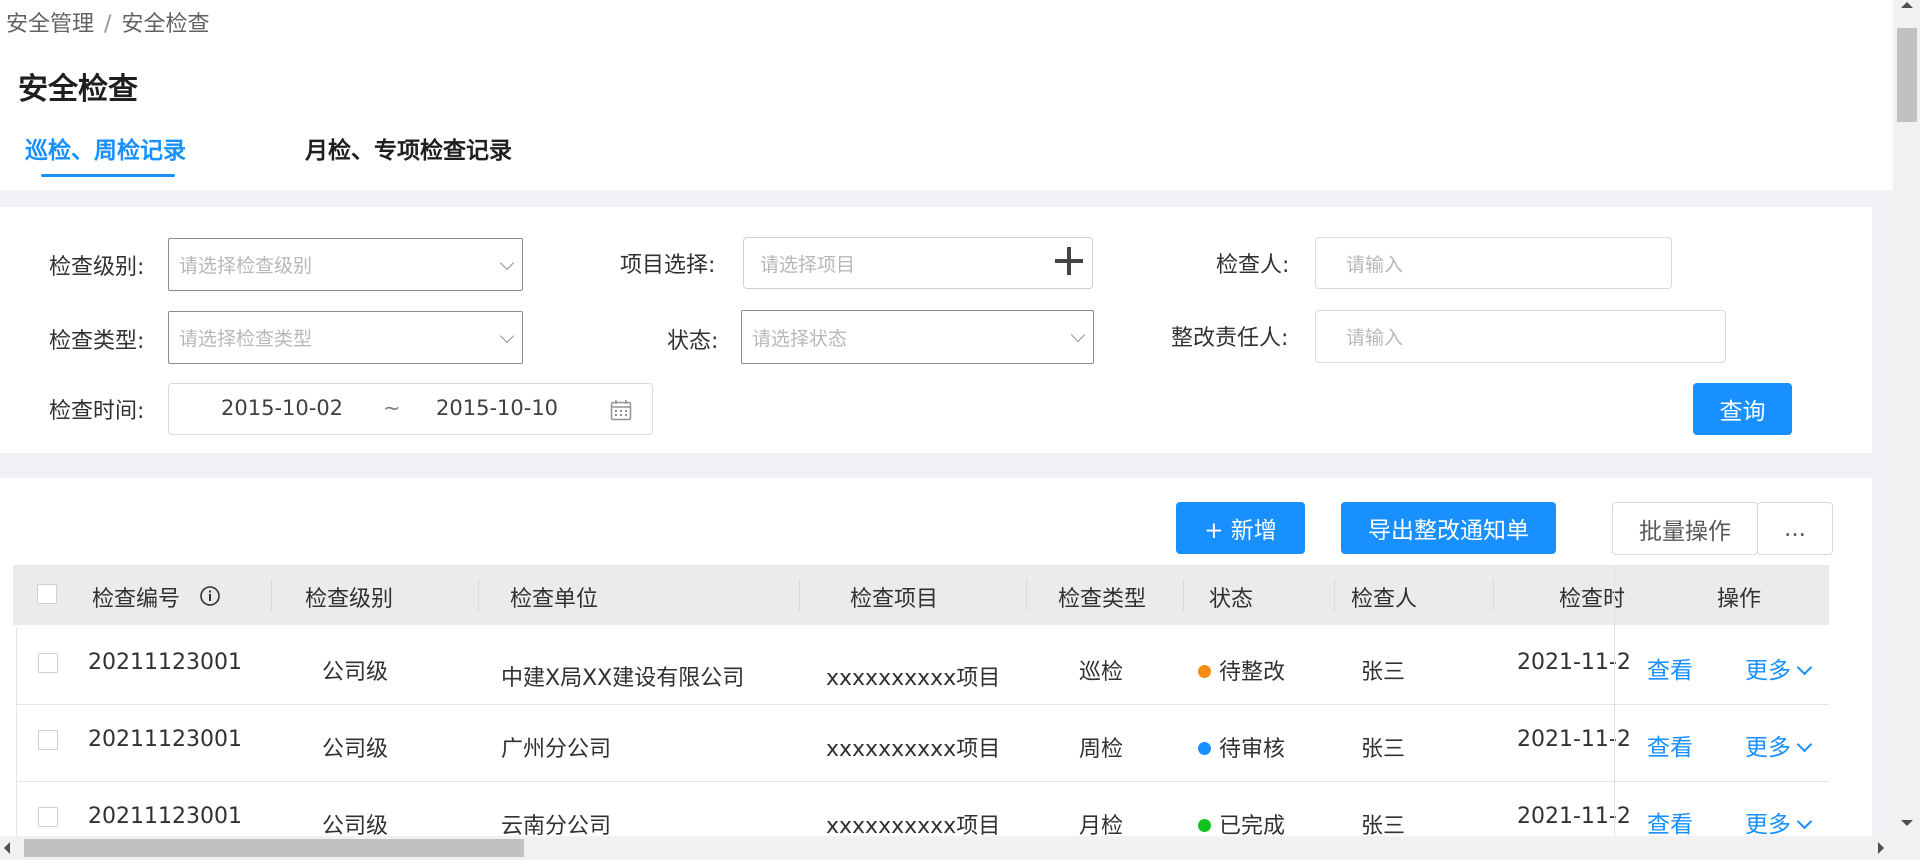 The width and height of the screenshot is (1920, 860). I want to click on table-header: 检查编号 检查级别 检查单位 检查项目 检查类型 状态 检查人 检查时 操作, so click(921, 595).